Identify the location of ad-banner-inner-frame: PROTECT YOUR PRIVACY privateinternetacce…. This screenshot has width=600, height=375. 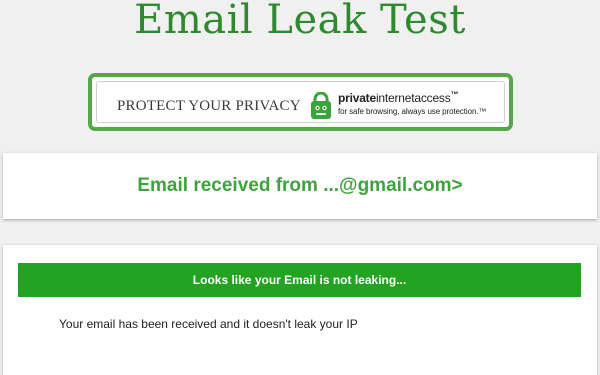
(300, 102).